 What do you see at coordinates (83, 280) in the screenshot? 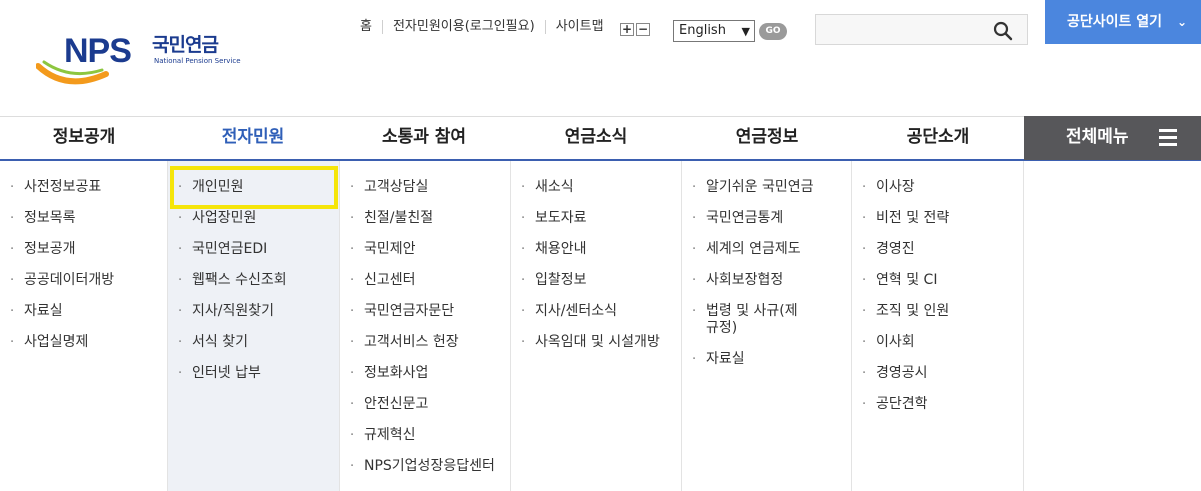
I see `submenu-item: 공공데이터개방` at bounding box center [83, 280].